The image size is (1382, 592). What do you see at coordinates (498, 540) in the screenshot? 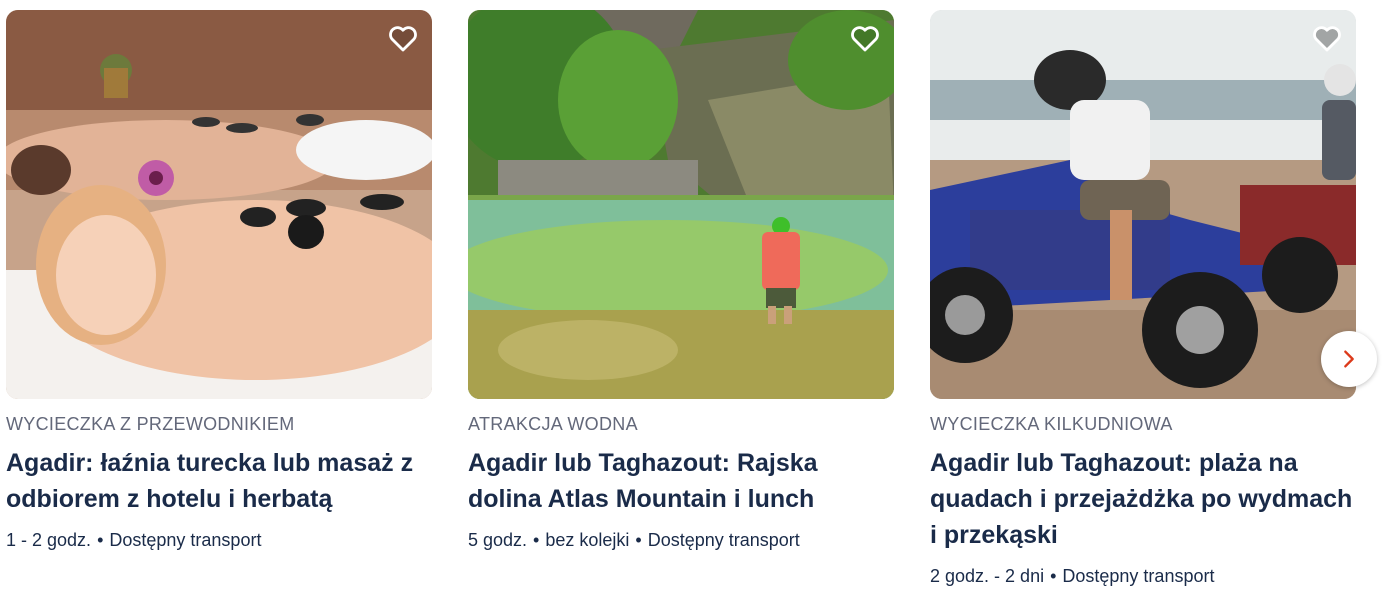
I see `card-duration: 5 godz.` at bounding box center [498, 540].